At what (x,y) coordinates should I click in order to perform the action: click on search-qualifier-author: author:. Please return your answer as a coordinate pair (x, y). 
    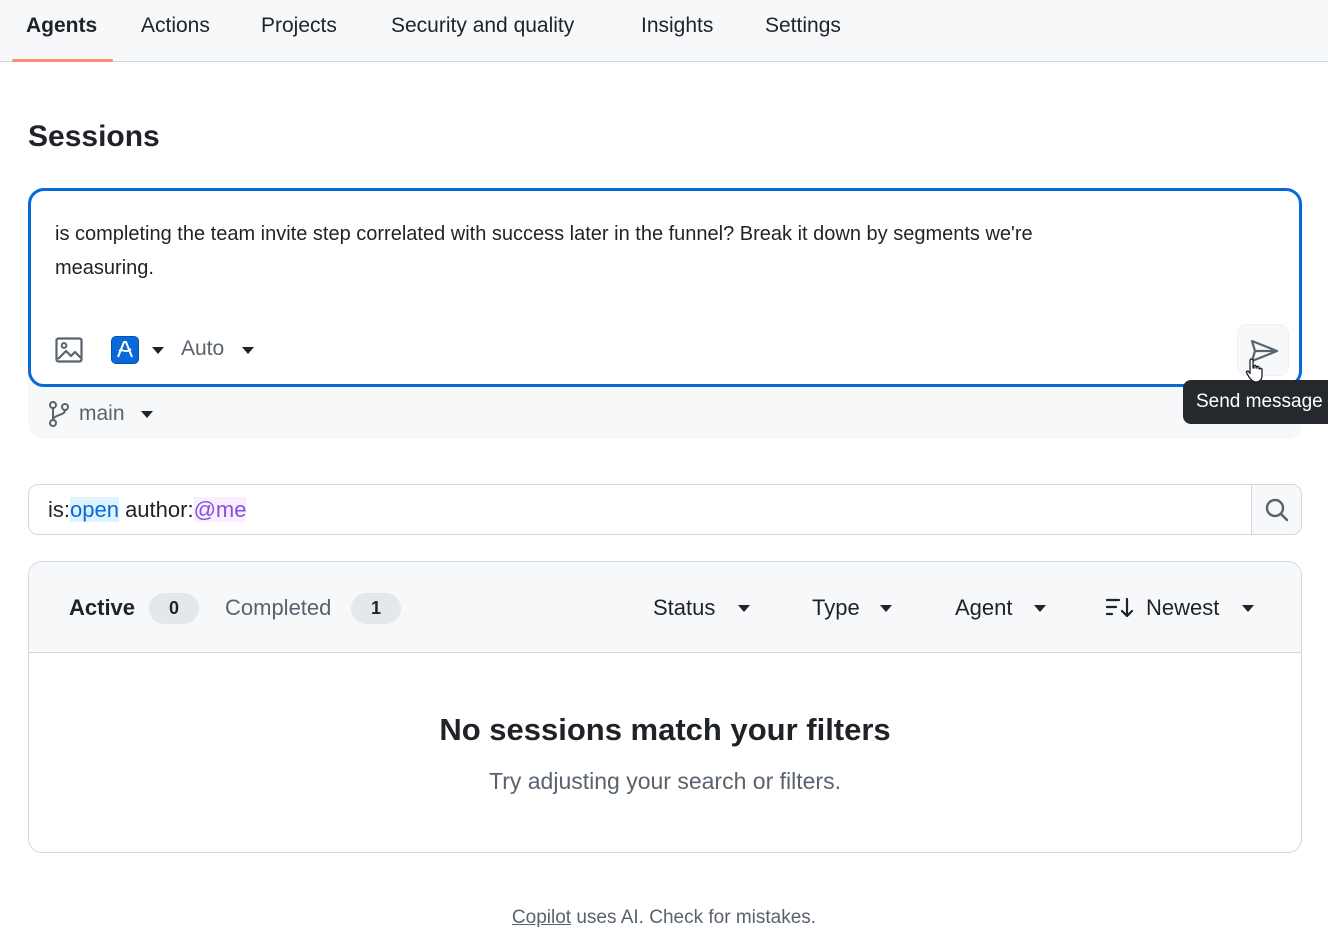
    Looking at the image, I should click on (156, 509).